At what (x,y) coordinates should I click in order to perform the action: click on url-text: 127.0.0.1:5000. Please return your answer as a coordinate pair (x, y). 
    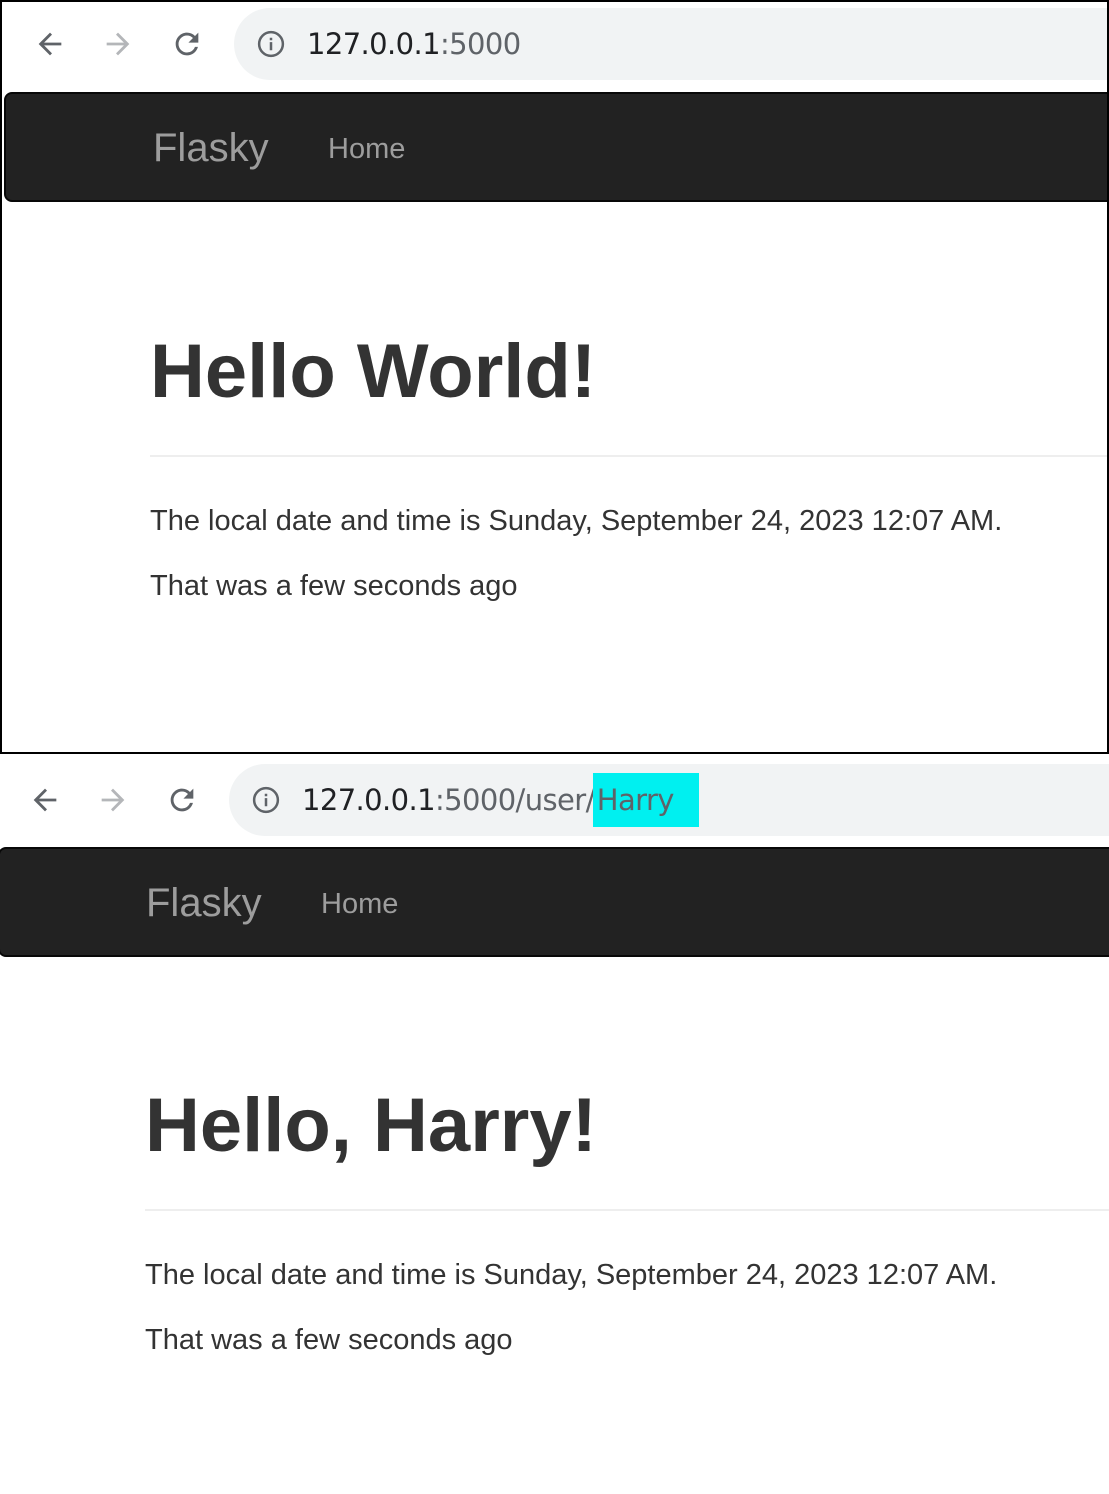
    Looking at the image, I should click on (414, 44).